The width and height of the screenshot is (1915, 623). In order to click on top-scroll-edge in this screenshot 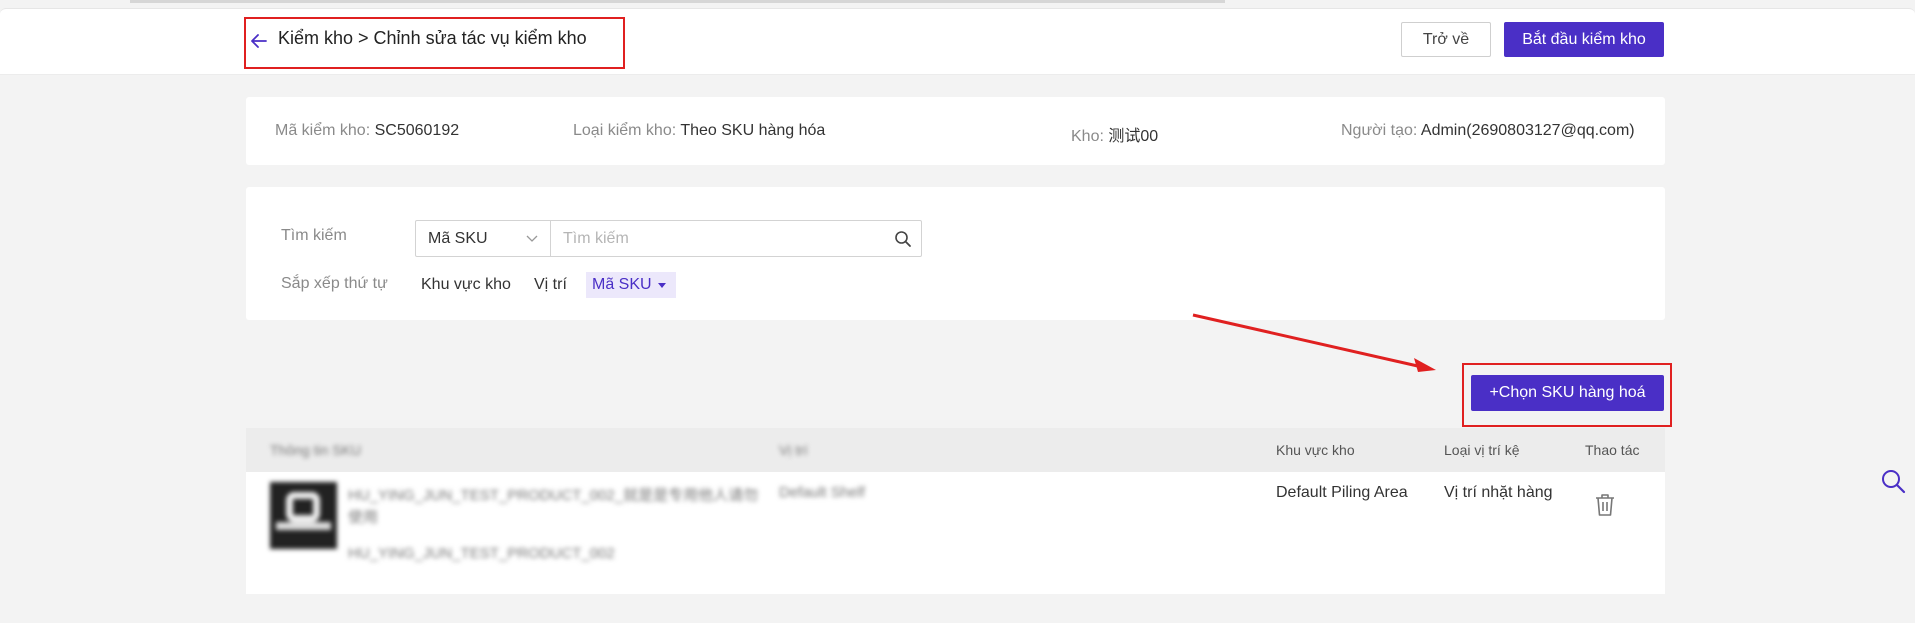, I will do `click(677, 1)`.